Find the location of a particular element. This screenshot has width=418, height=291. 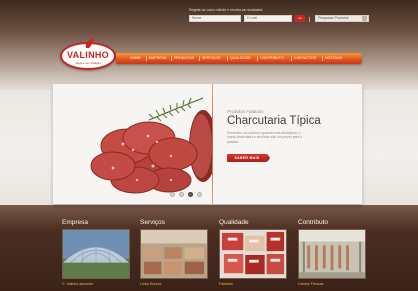

nav-noticias: NOTÍCIAS is located at coordinates (333, 58).